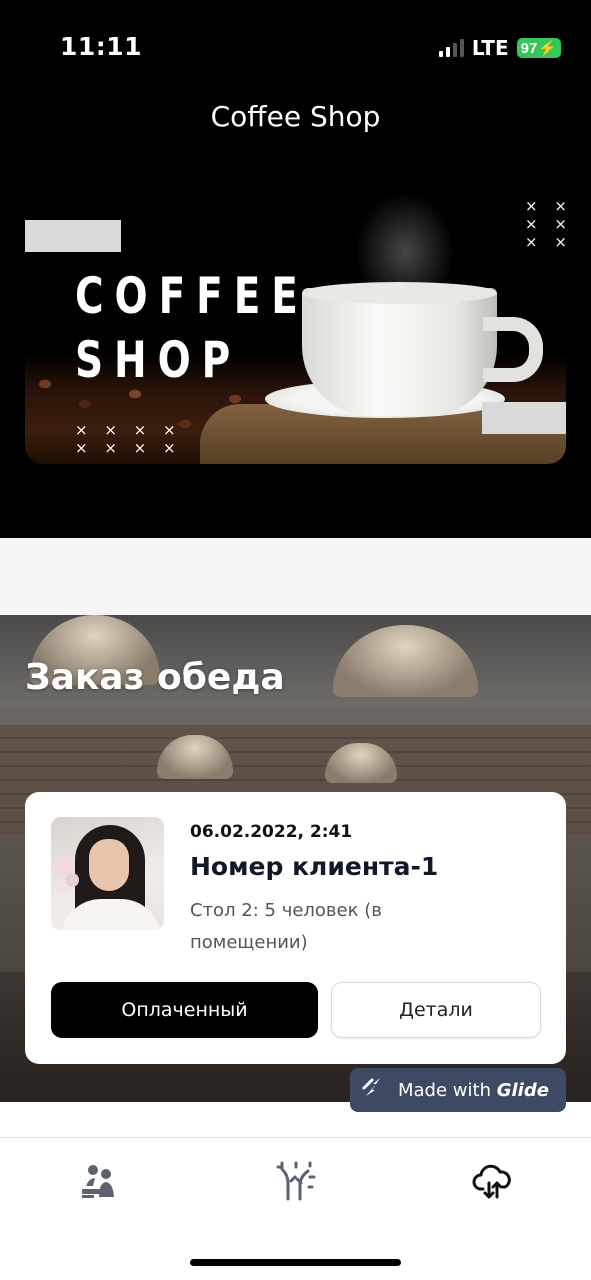  What do you see at coordinates (99, 1183) in the screenshot?
I see `people-desk-icon` at bounding box center [99, 1183].